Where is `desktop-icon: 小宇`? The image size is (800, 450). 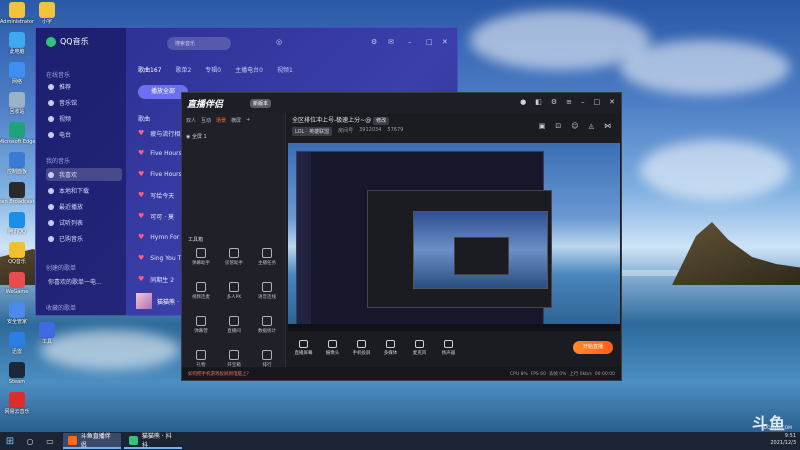
desktop-icon: 小宇 is located at coordinates (47, 13).